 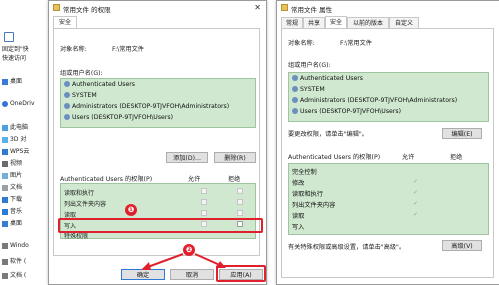 I want to click on arrows-overlay, so click(x=183, y=261).